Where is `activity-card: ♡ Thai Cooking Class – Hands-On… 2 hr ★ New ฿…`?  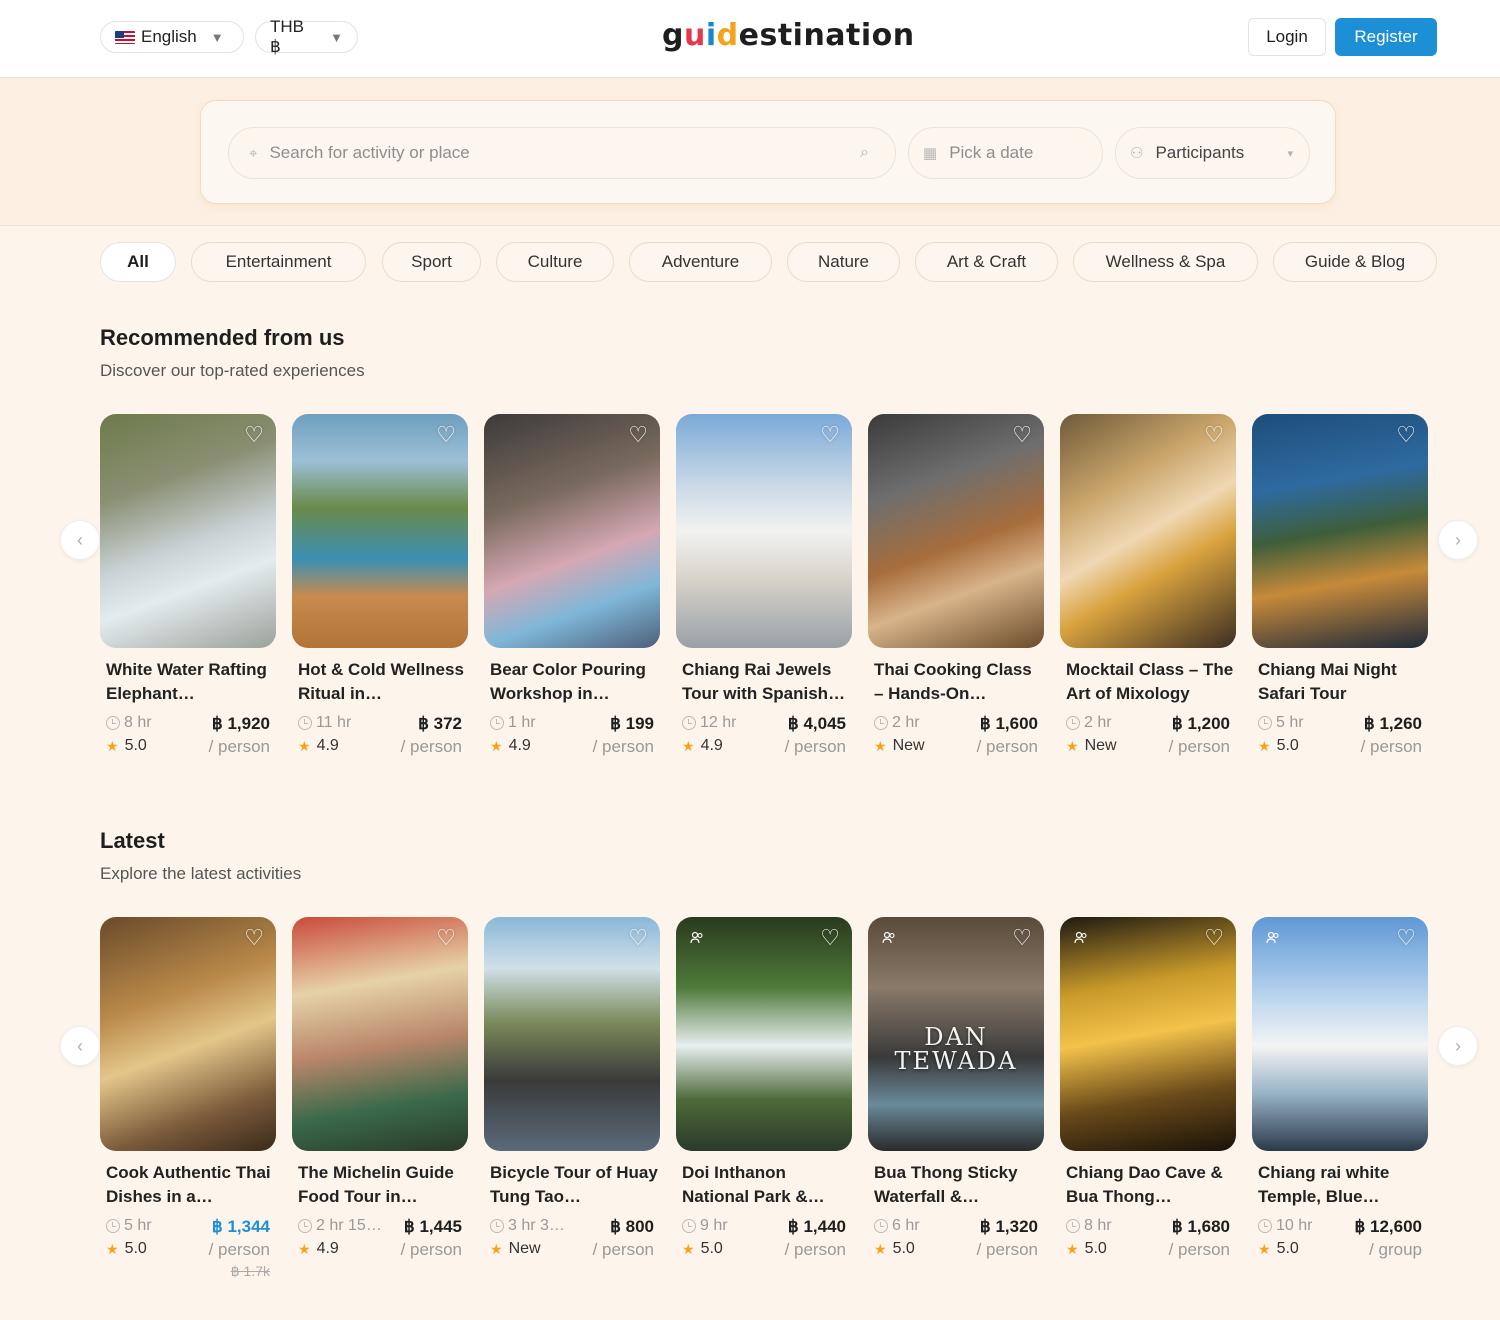 activity-card: ♡ Thai Cooking Class – Hands-On… 2 hr ★ New ฿… is located at coordinates (956, 594).